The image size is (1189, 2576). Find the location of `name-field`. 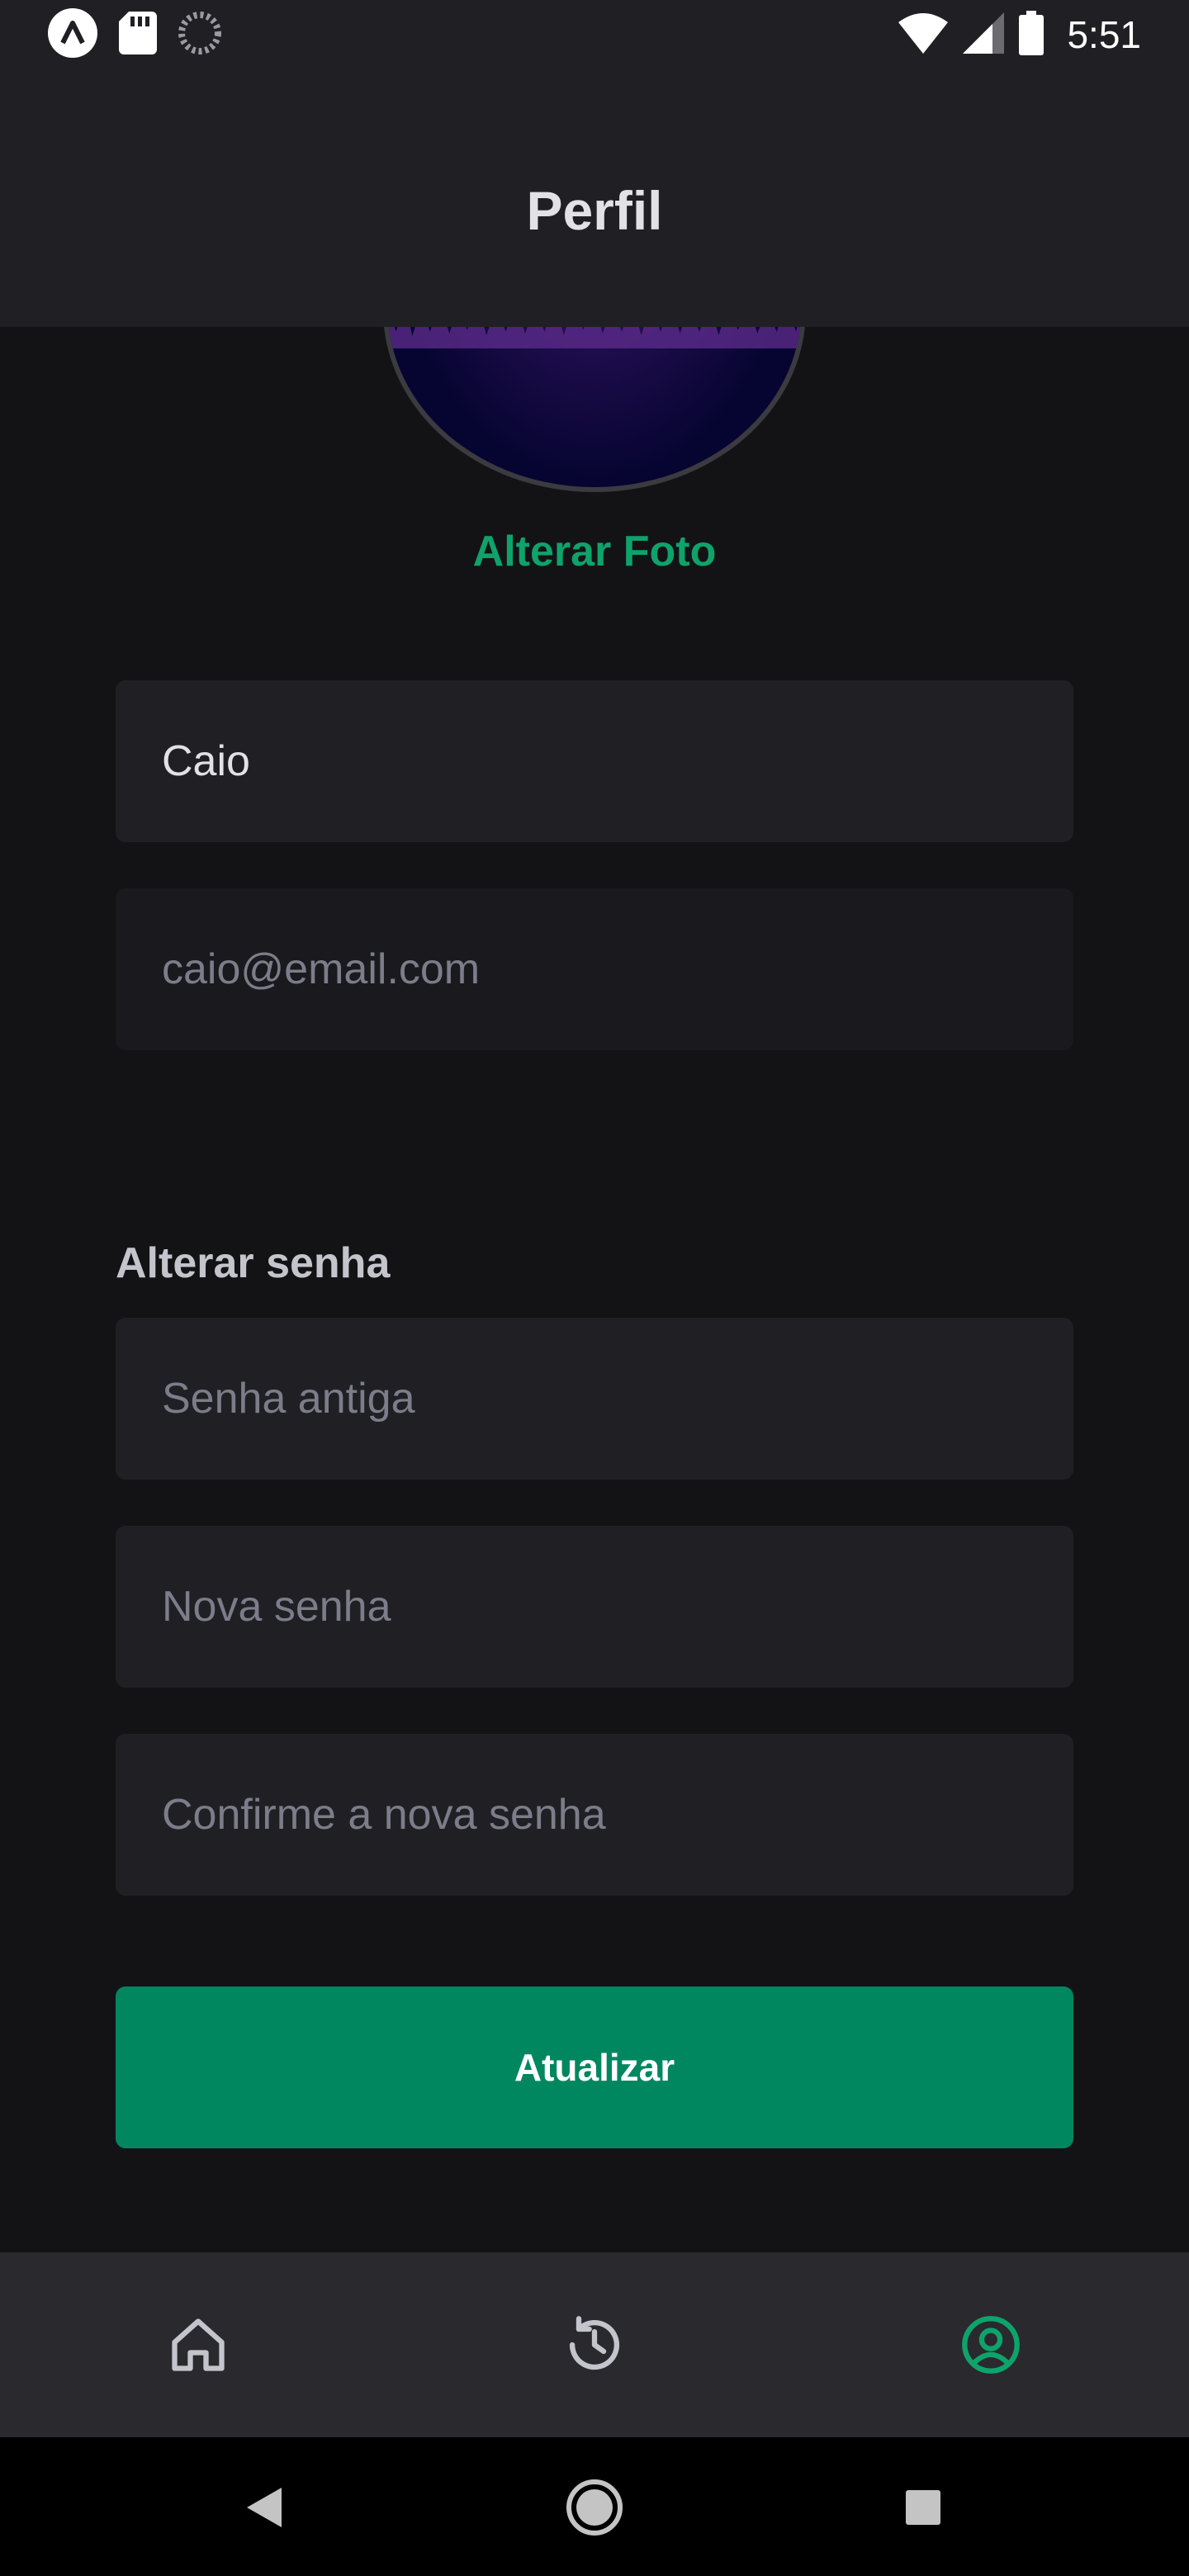

name-field is located at coordinates (594, 761).